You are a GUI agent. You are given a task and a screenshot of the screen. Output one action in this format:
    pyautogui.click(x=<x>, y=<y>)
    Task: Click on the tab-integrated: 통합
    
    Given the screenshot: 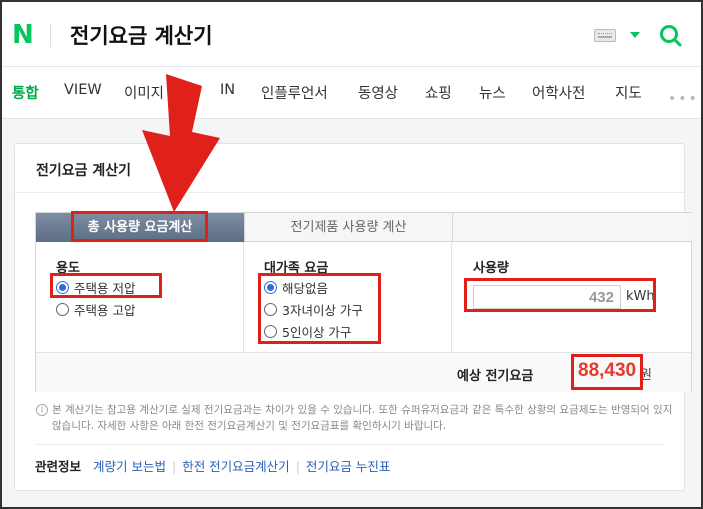 What is the action you would take?
    pyautogui.click(x=25, y=92)
    